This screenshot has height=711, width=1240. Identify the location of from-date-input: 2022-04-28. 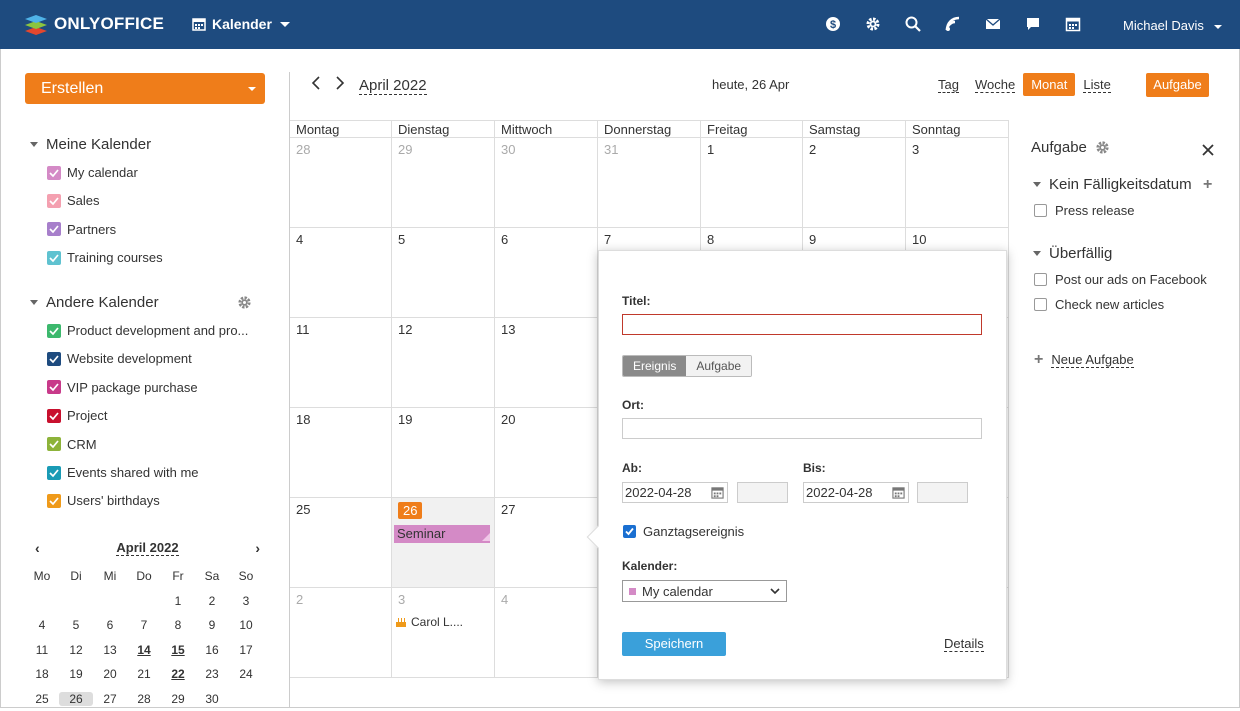
(675, 492).